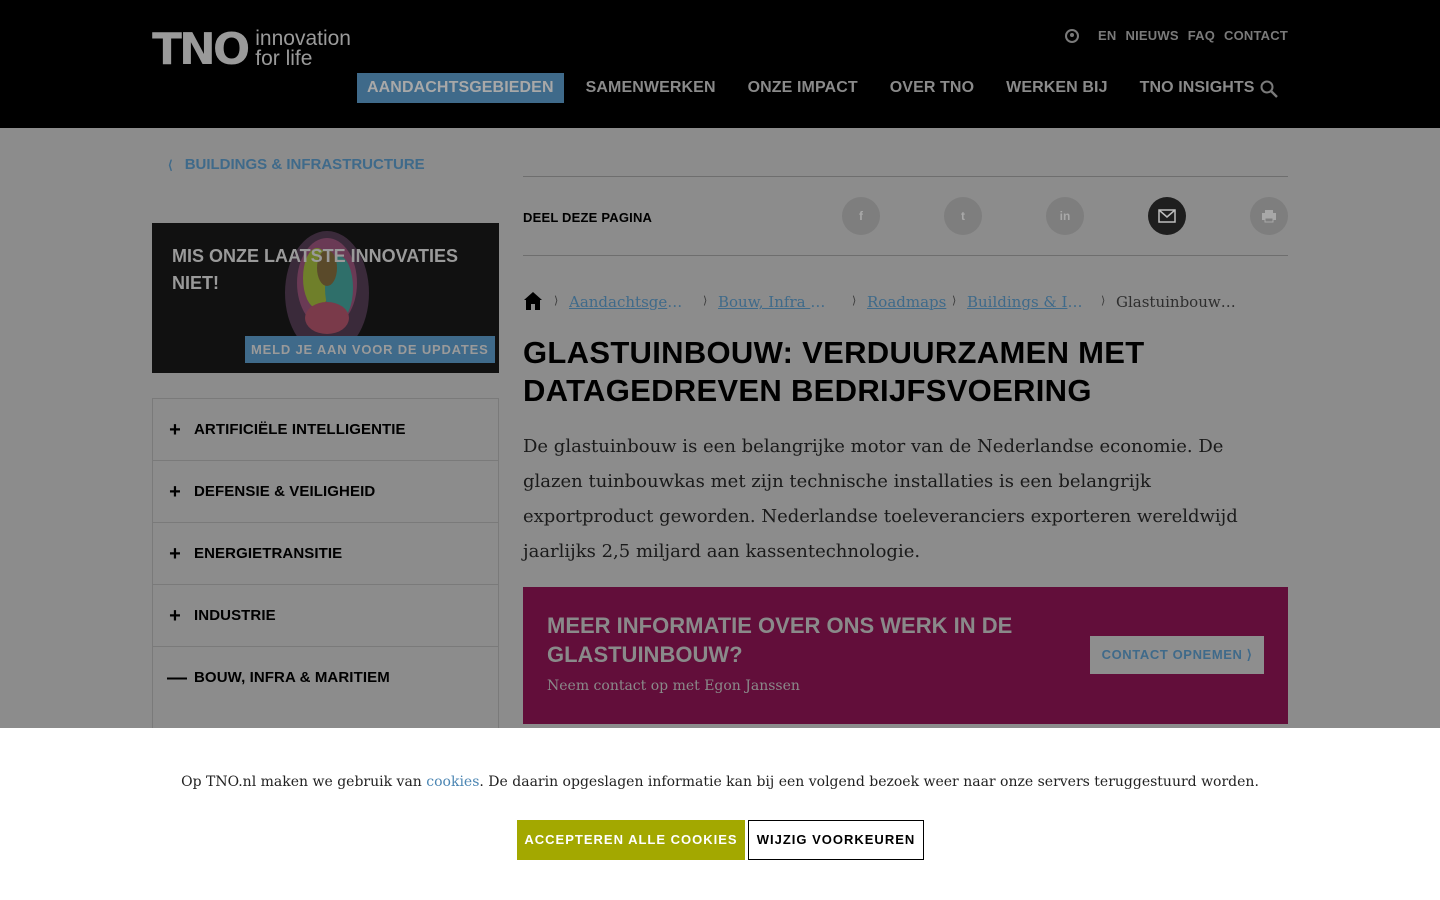 The image size is (1440, 900). I want to click on cookie-text-before: Op TNO.nl maken we gebruik van, so click(304, 782).